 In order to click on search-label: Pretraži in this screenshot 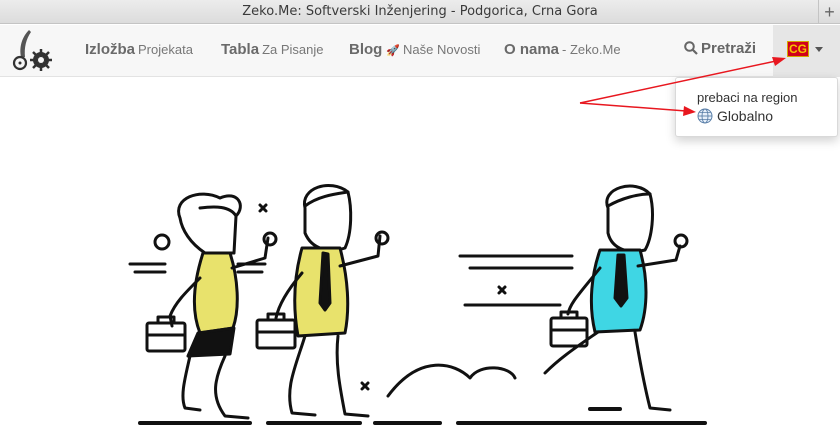, I will do `click(729, 48)`.